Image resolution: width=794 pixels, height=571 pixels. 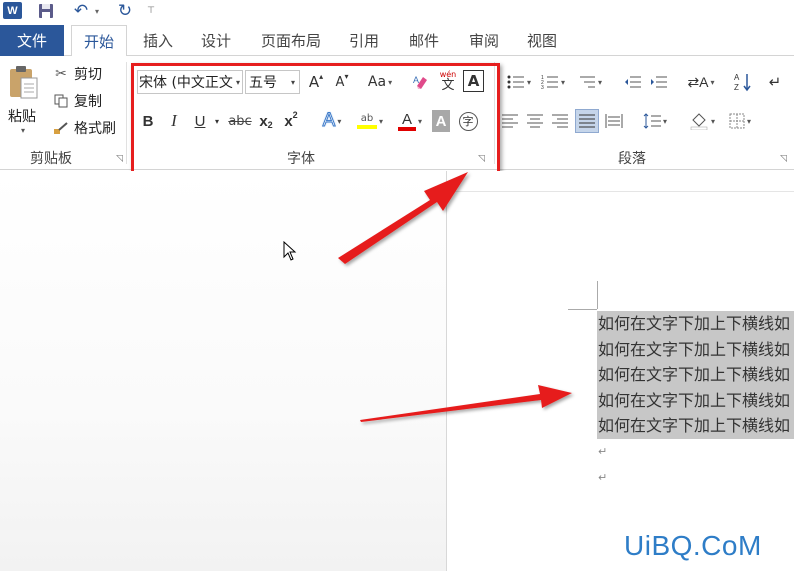 I want to click on subscript-button: x2, so click(x=266, y=121).